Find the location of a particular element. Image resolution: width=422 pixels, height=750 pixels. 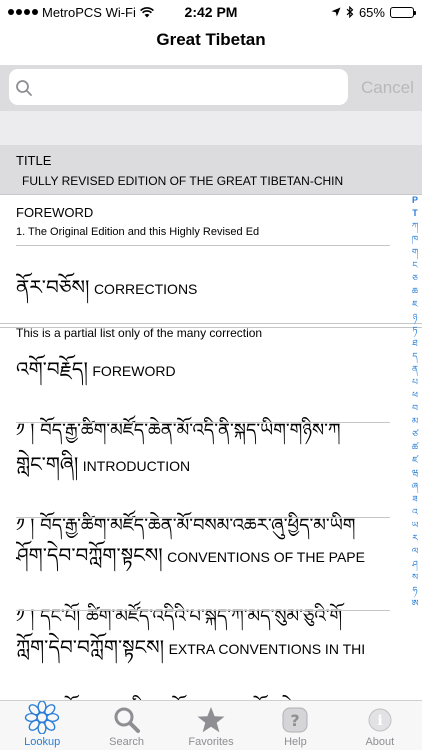

tab-lookup: Lookup is located at coordinates (42, 725).